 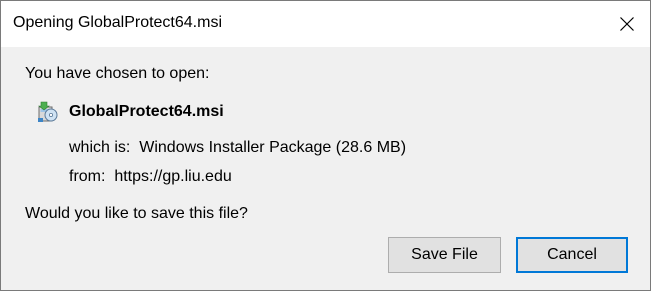 I want to click on close-button, so click(x=627, y=24).